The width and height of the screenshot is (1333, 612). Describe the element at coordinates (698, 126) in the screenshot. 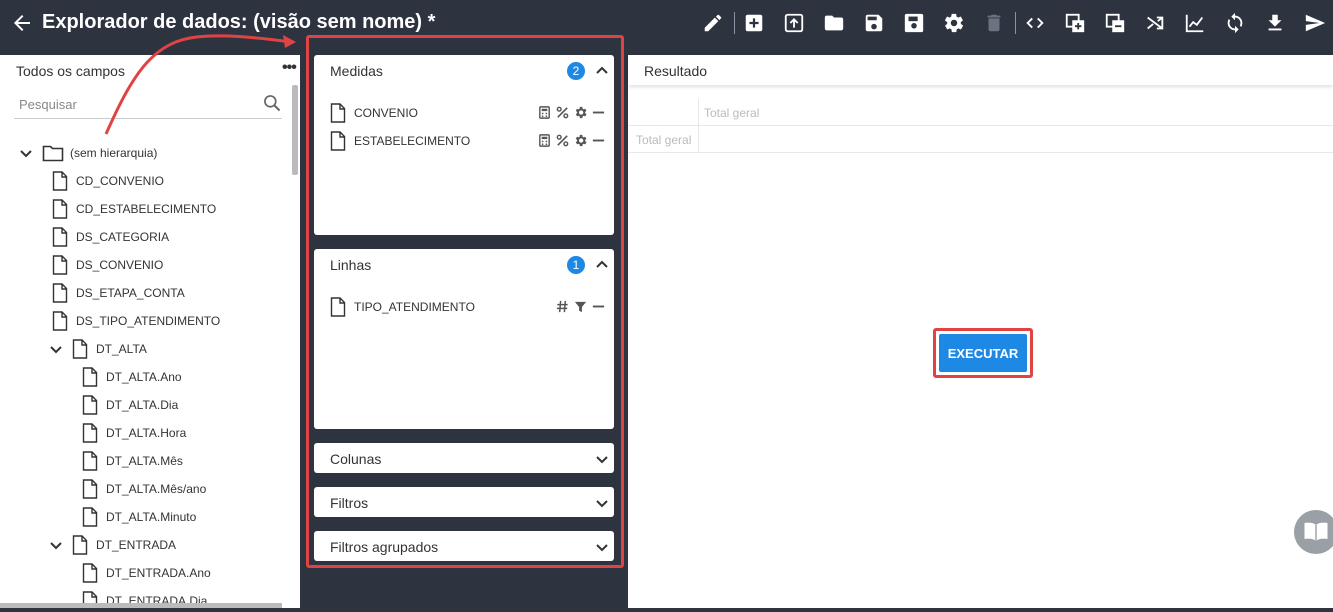

I see `grid-divider` at that location.